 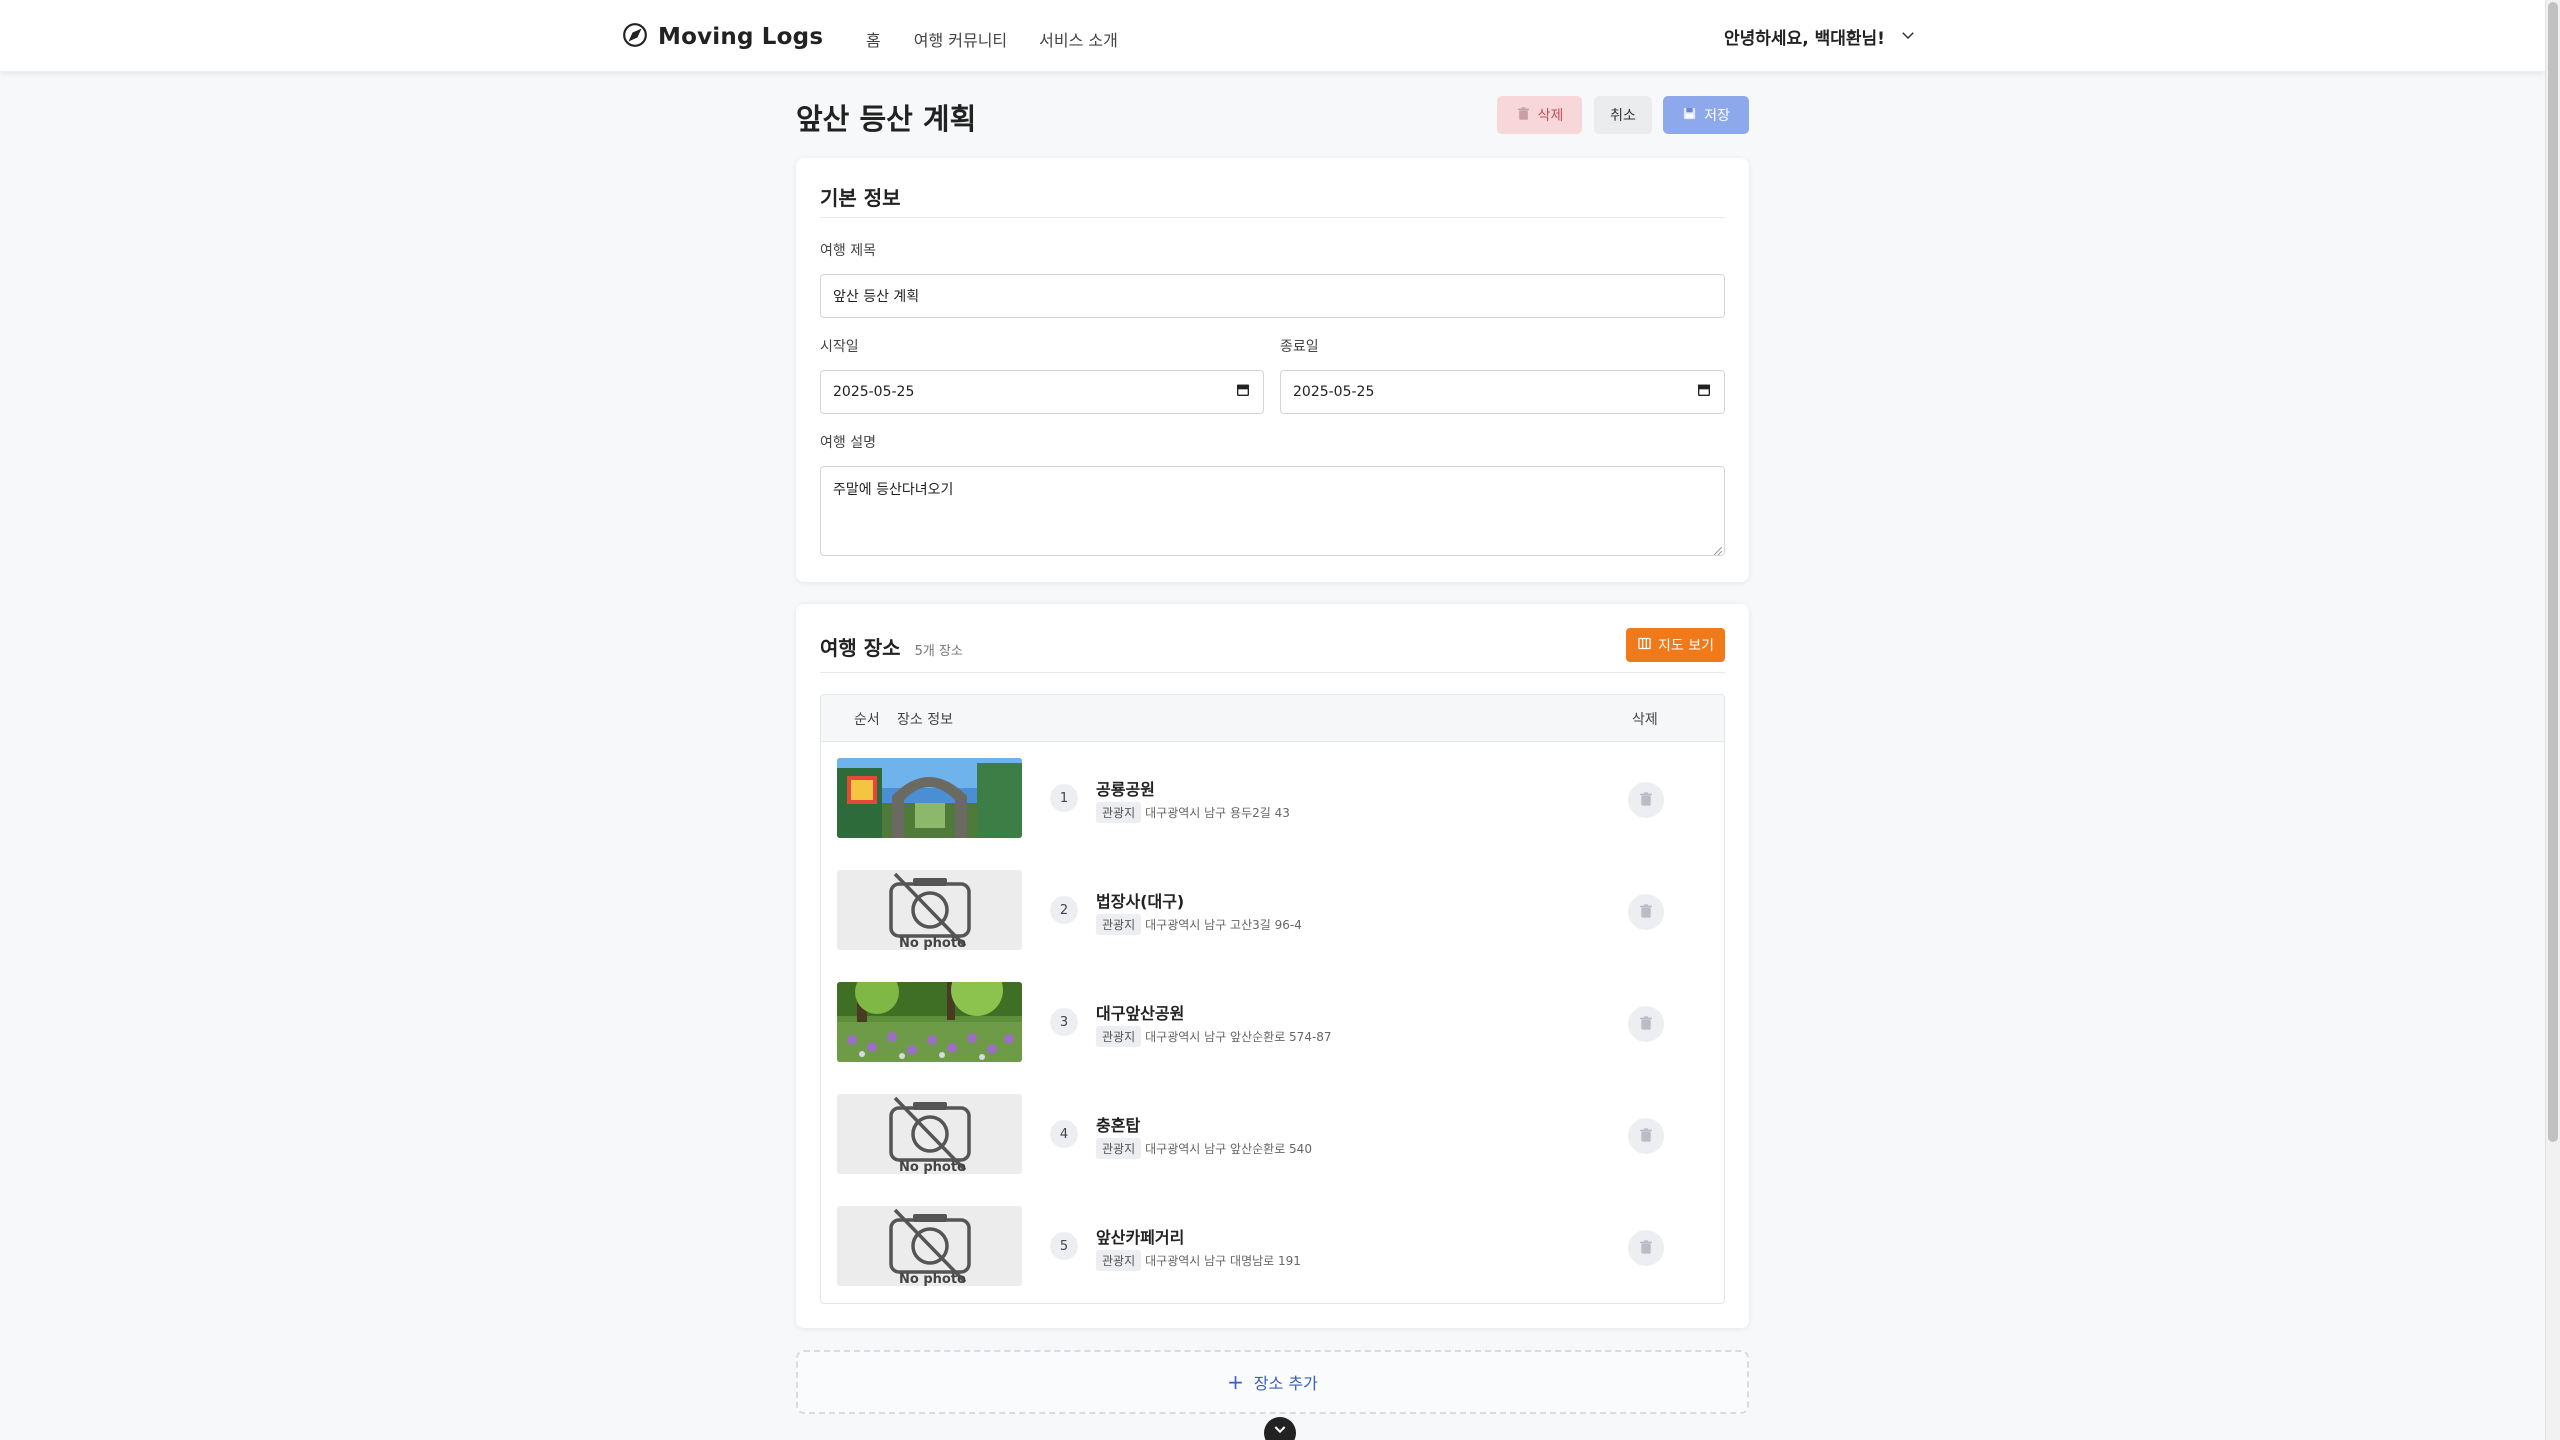 I want to click on start-date-label: 시작일, so click(x=839, y=347).